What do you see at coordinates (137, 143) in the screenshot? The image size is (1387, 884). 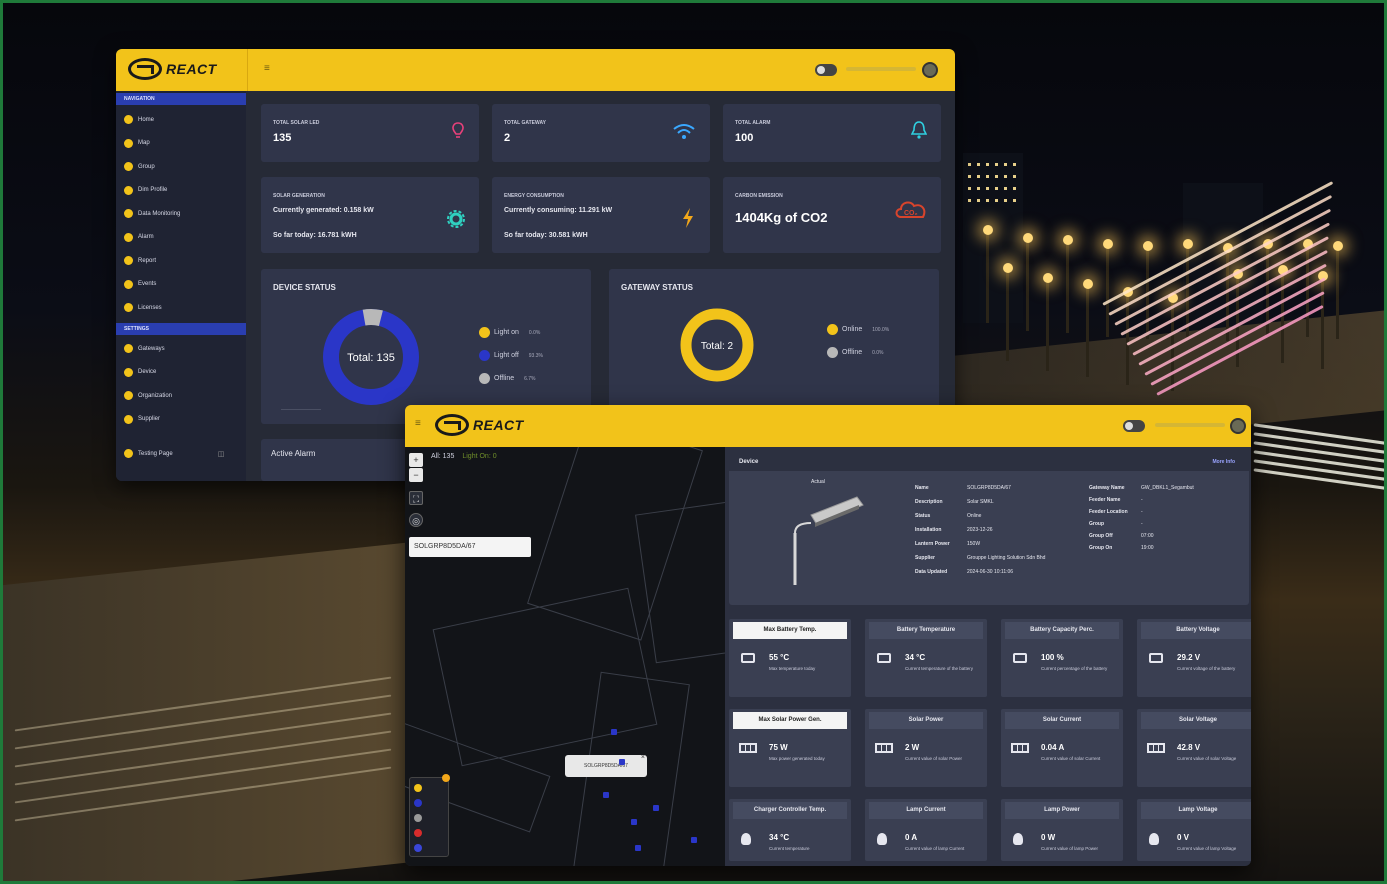 I see `sidebar-item-map: Map` at bounding box center [137, 143].